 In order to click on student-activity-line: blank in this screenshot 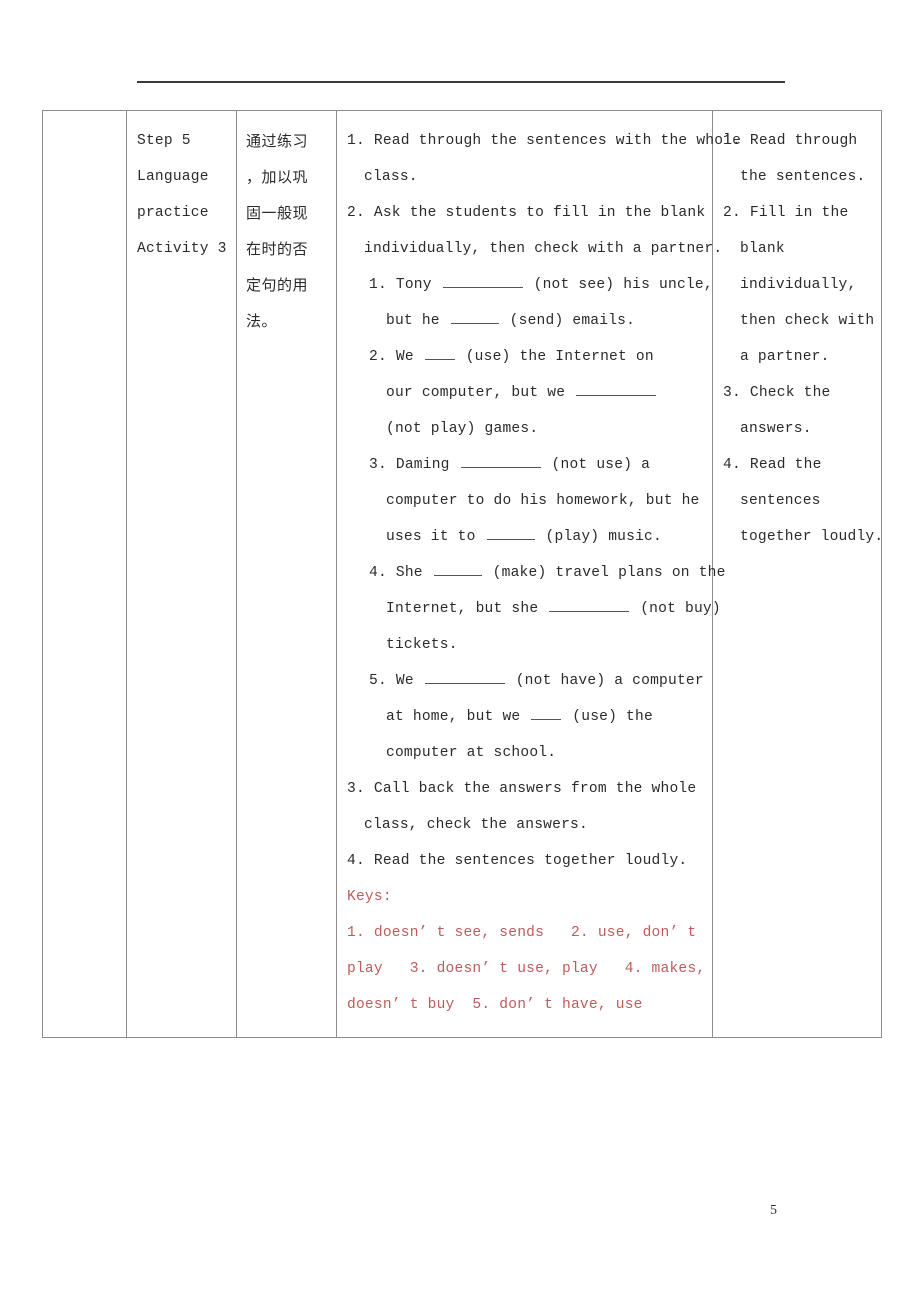, I will do `click(762, 249)`.